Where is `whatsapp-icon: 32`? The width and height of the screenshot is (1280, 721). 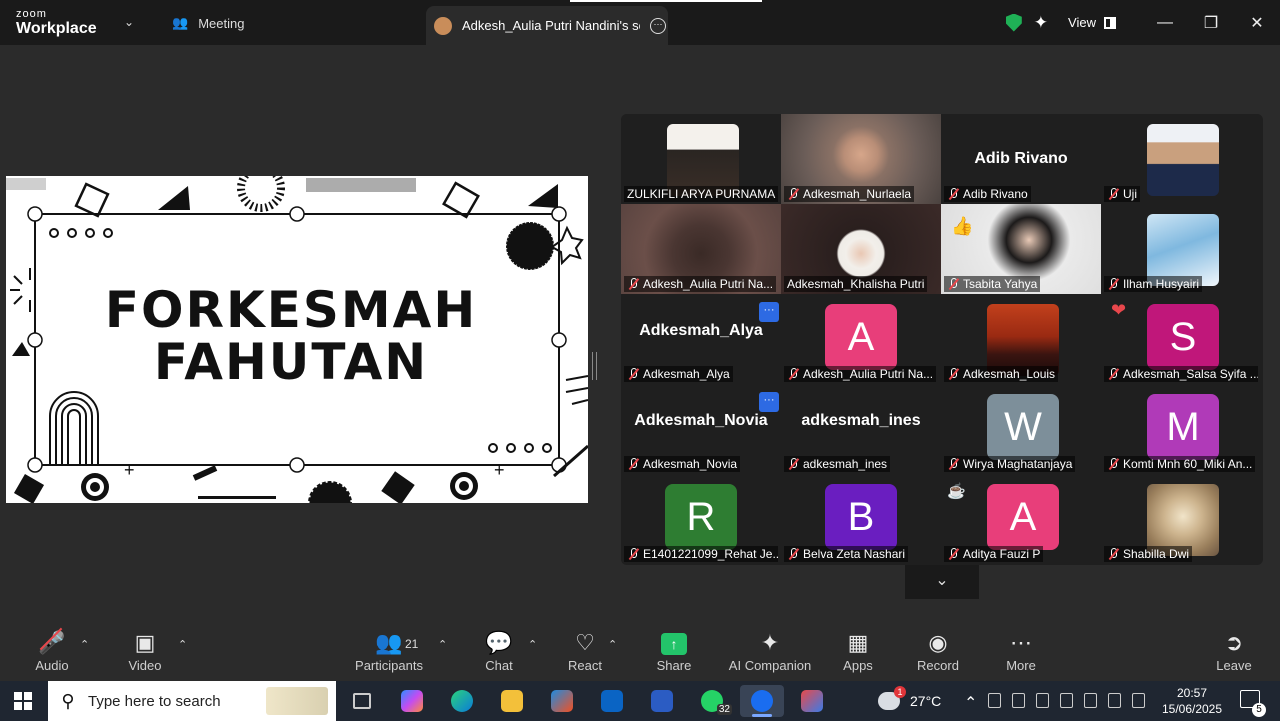
whatsapp-icon: 32 is located at coordinates (712, 701).